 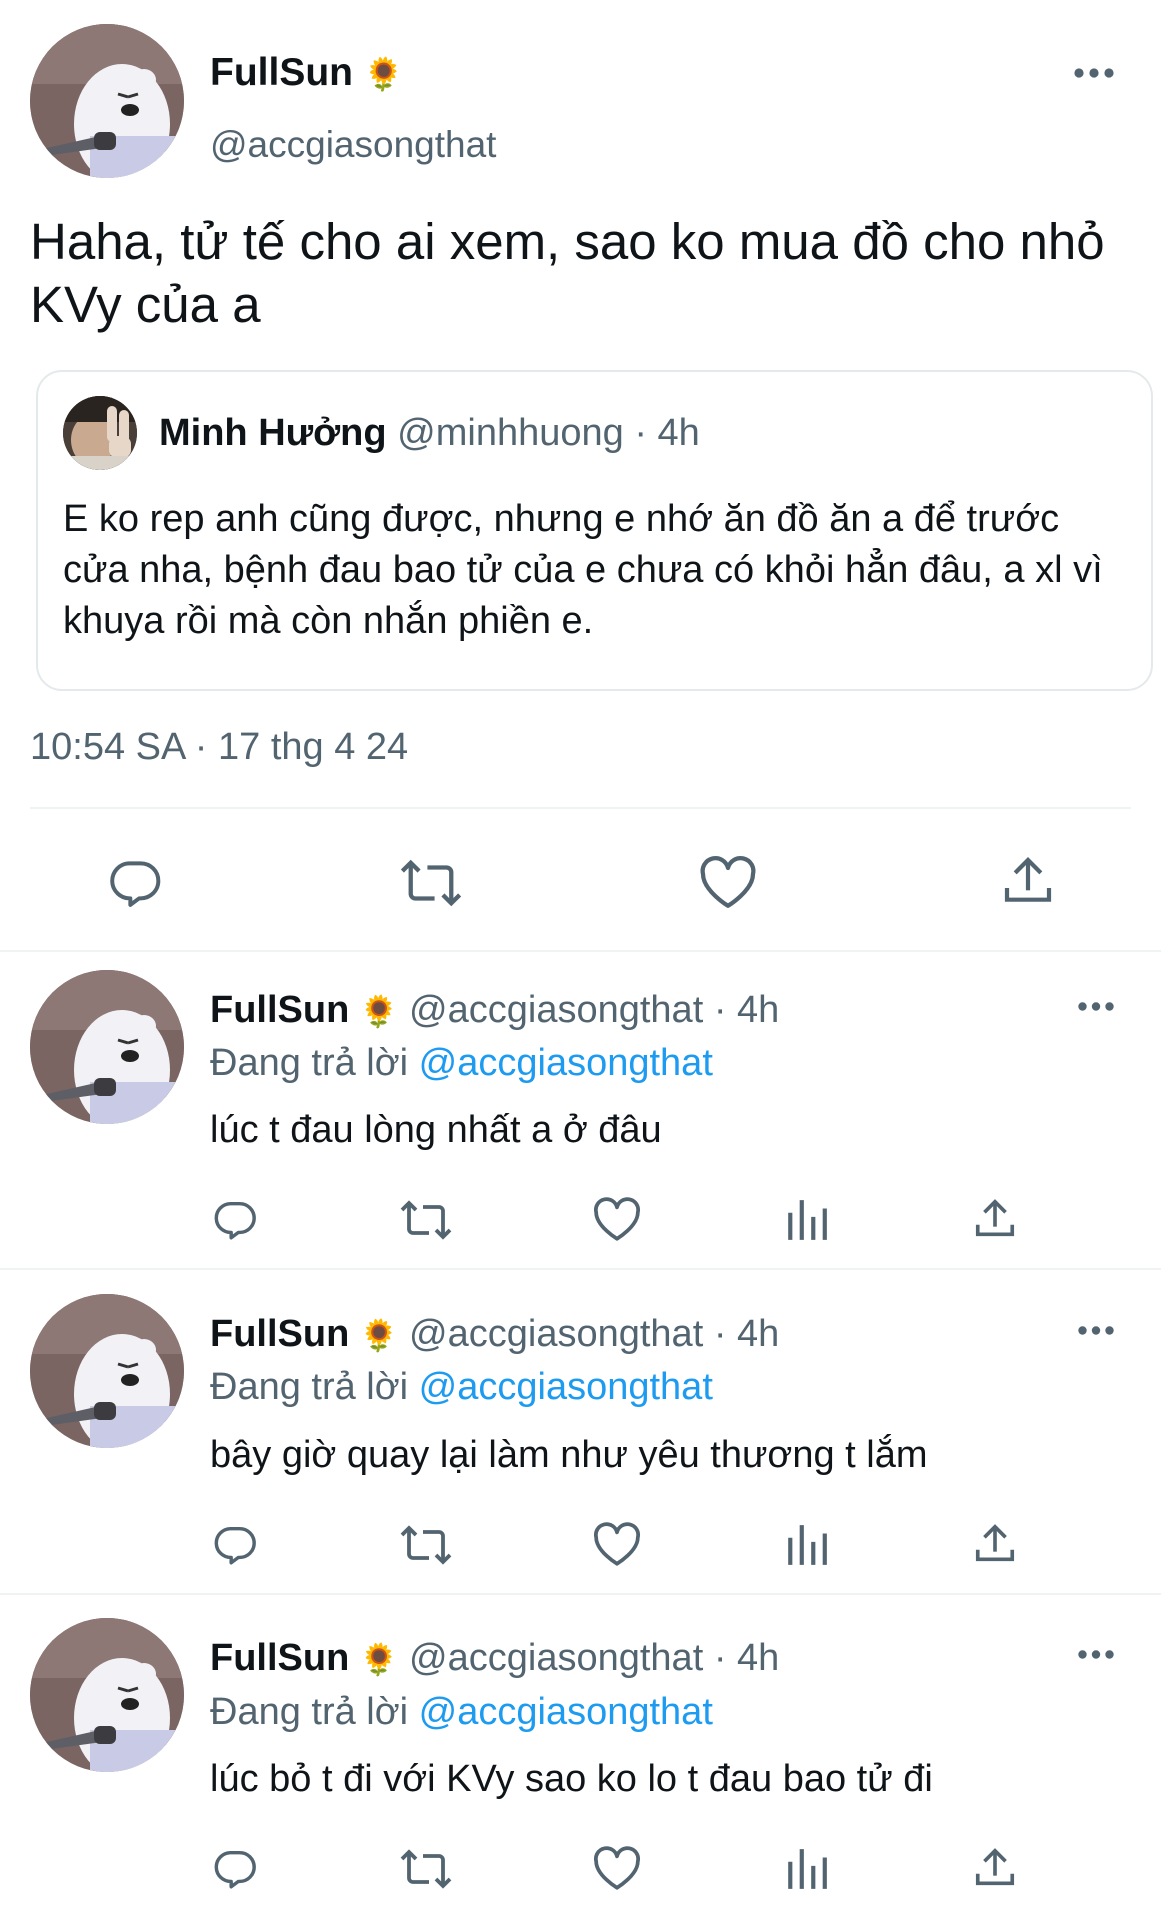 What do you see at coordinates (281, 72) in the screenshot?
I see `author-name-text: FullSun` at bounding box center [281, 72].